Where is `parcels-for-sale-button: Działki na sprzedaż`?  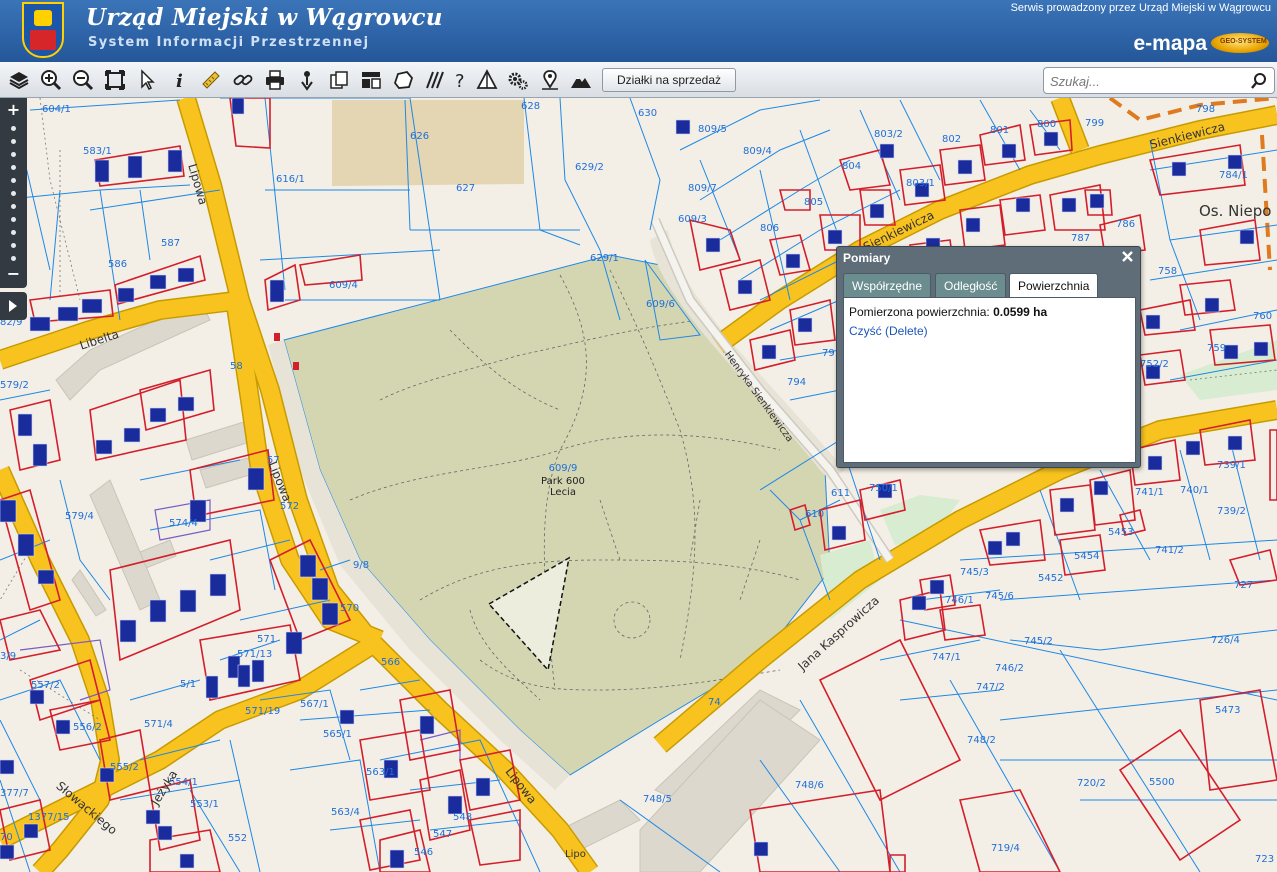 parcels-for-sale-button: Działki na sprzedaż is located at coordinates (669, 80).